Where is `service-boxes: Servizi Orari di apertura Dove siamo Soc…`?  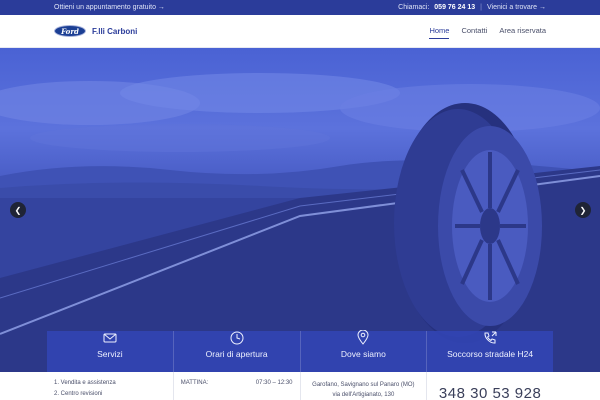 service-boxes: Servizi Orari di apertura Dove siamo Soc… is located at coordinates (300, 350).